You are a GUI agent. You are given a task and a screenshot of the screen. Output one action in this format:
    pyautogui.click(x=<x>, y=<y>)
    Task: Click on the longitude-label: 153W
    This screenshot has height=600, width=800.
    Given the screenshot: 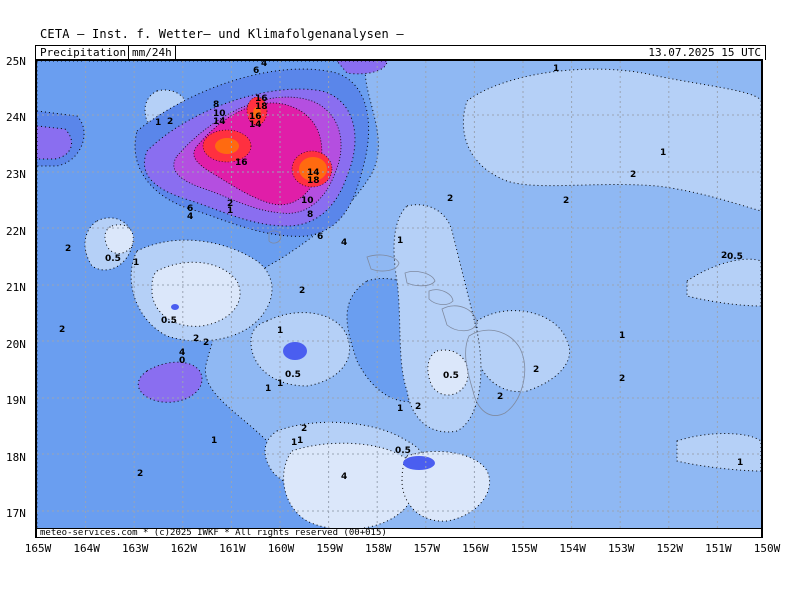 What is the action you would take?
    pyautogui.click(x=621, y=548)
    